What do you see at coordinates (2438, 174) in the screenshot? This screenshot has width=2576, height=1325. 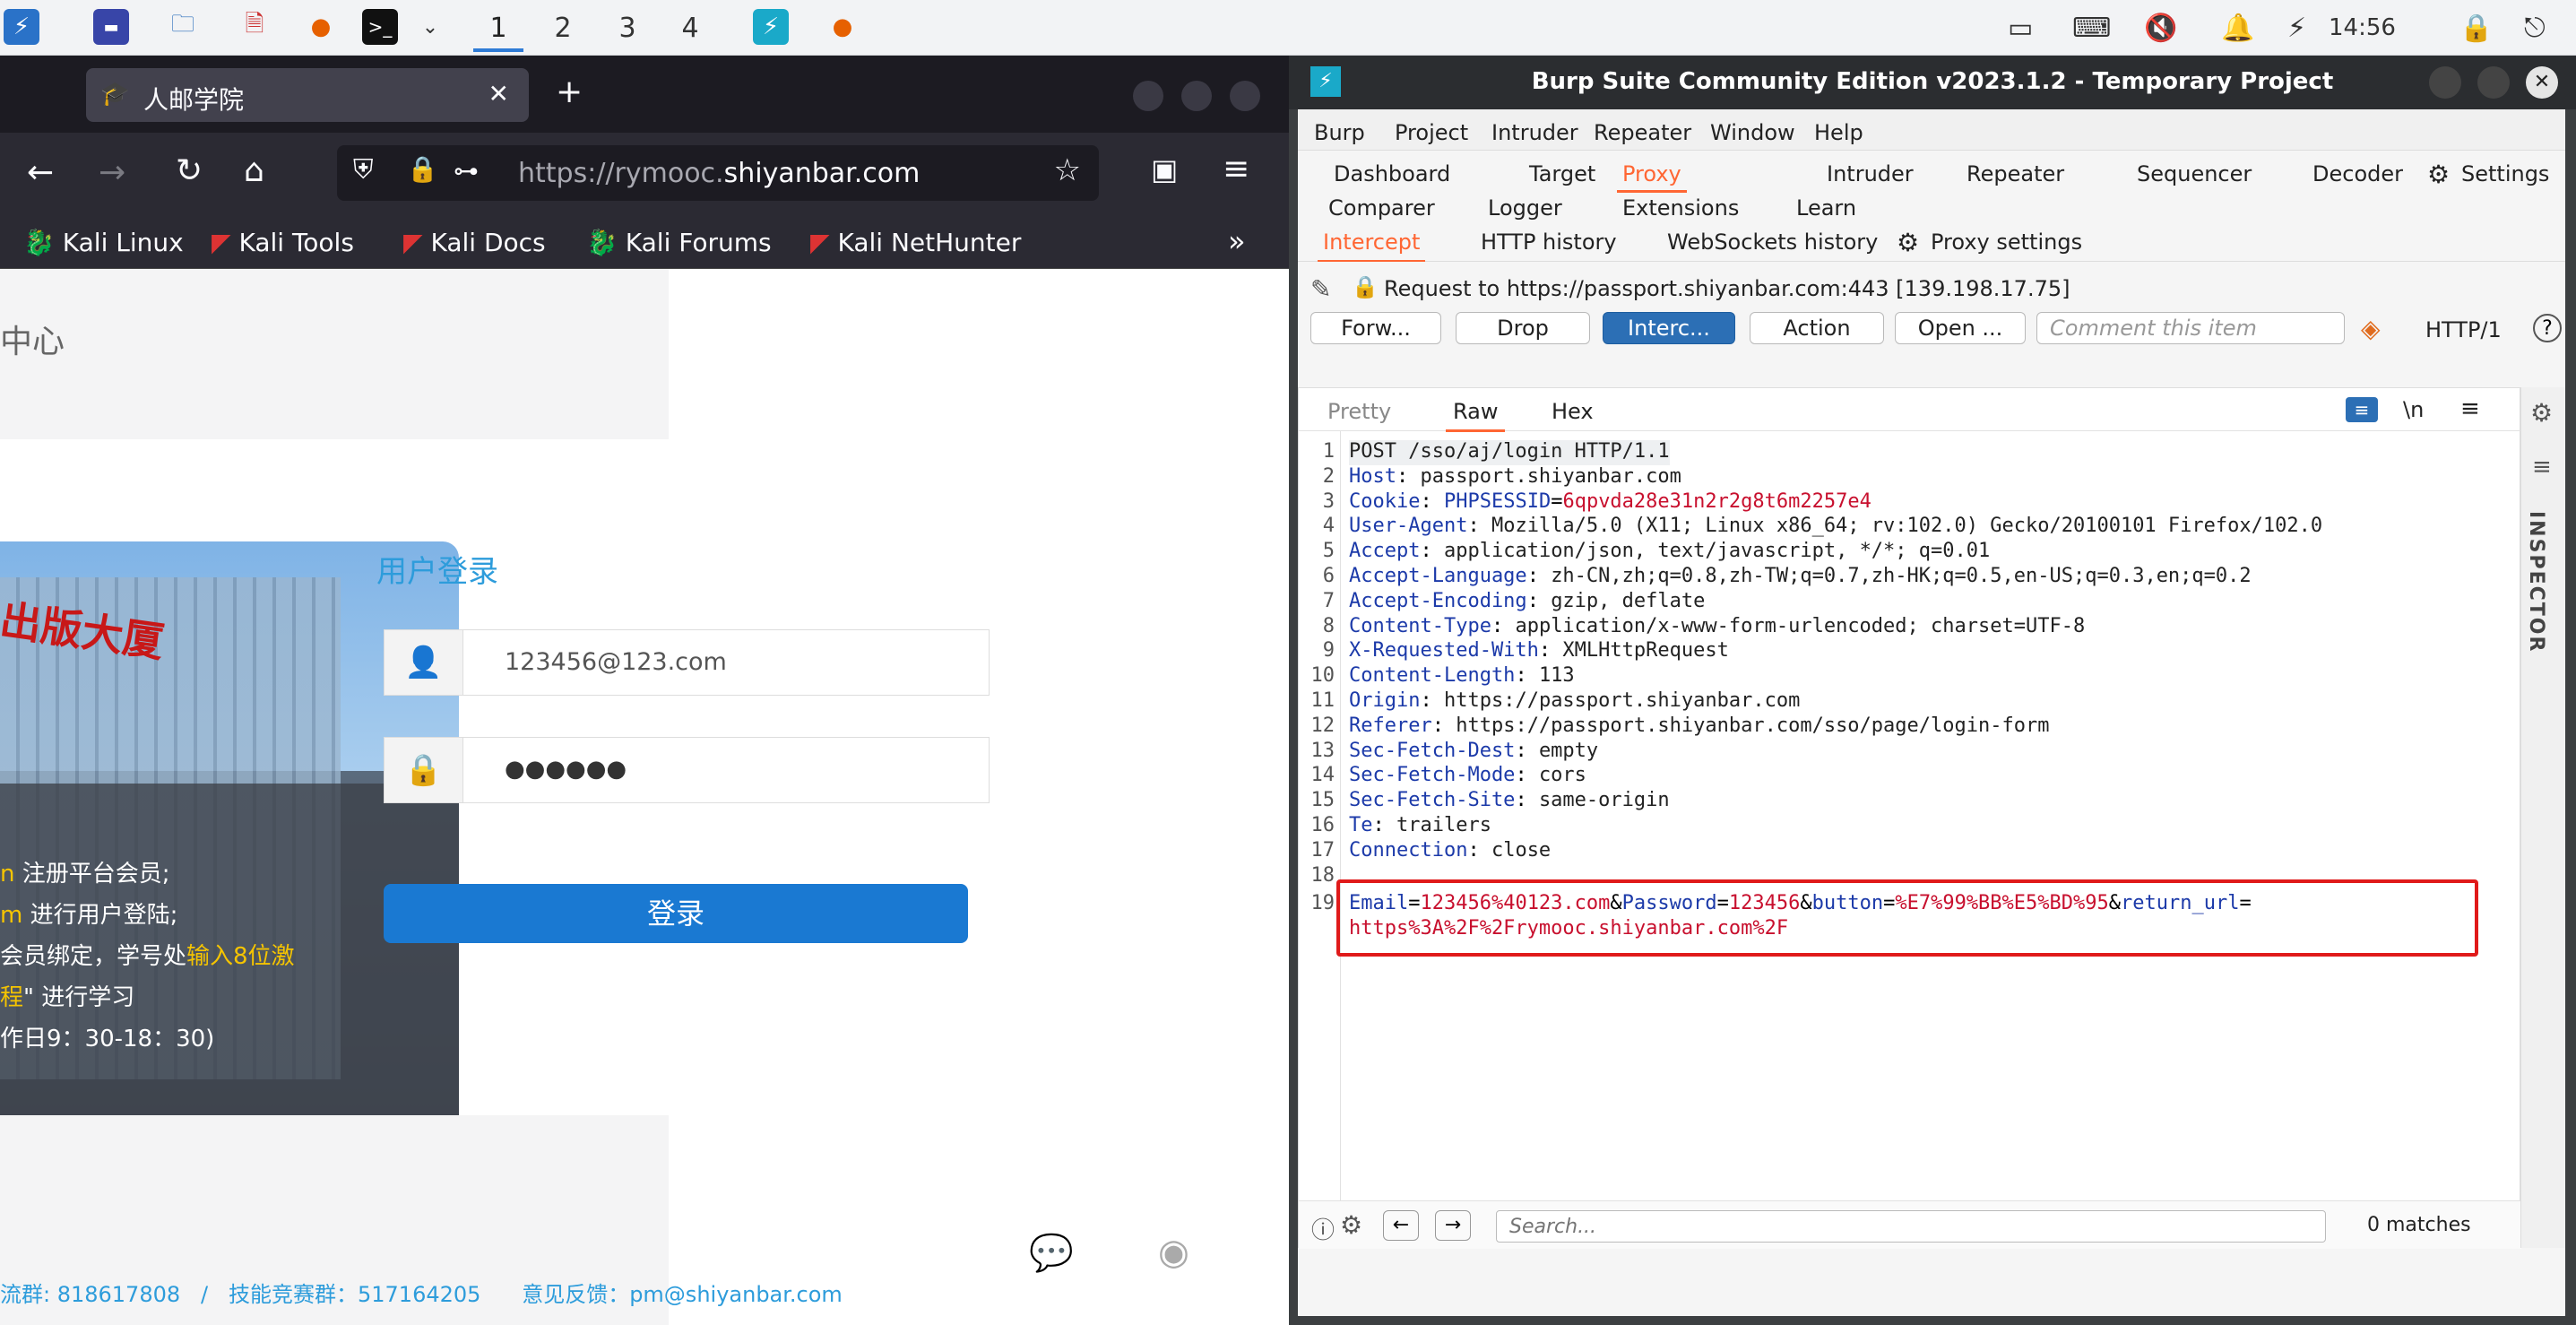 I see `settings-gear-icon: ⚙` at bounding box center [2438, 174].